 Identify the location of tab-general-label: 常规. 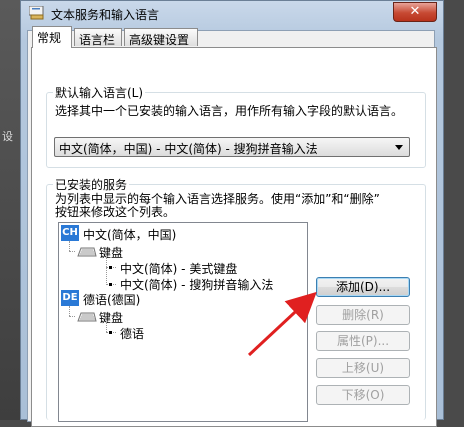
(49, 38).